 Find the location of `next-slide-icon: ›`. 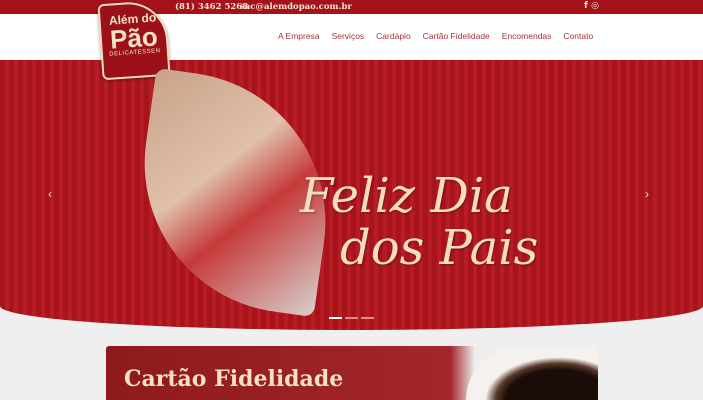

next-slide-icon: › is located at coordinates (647, 194).